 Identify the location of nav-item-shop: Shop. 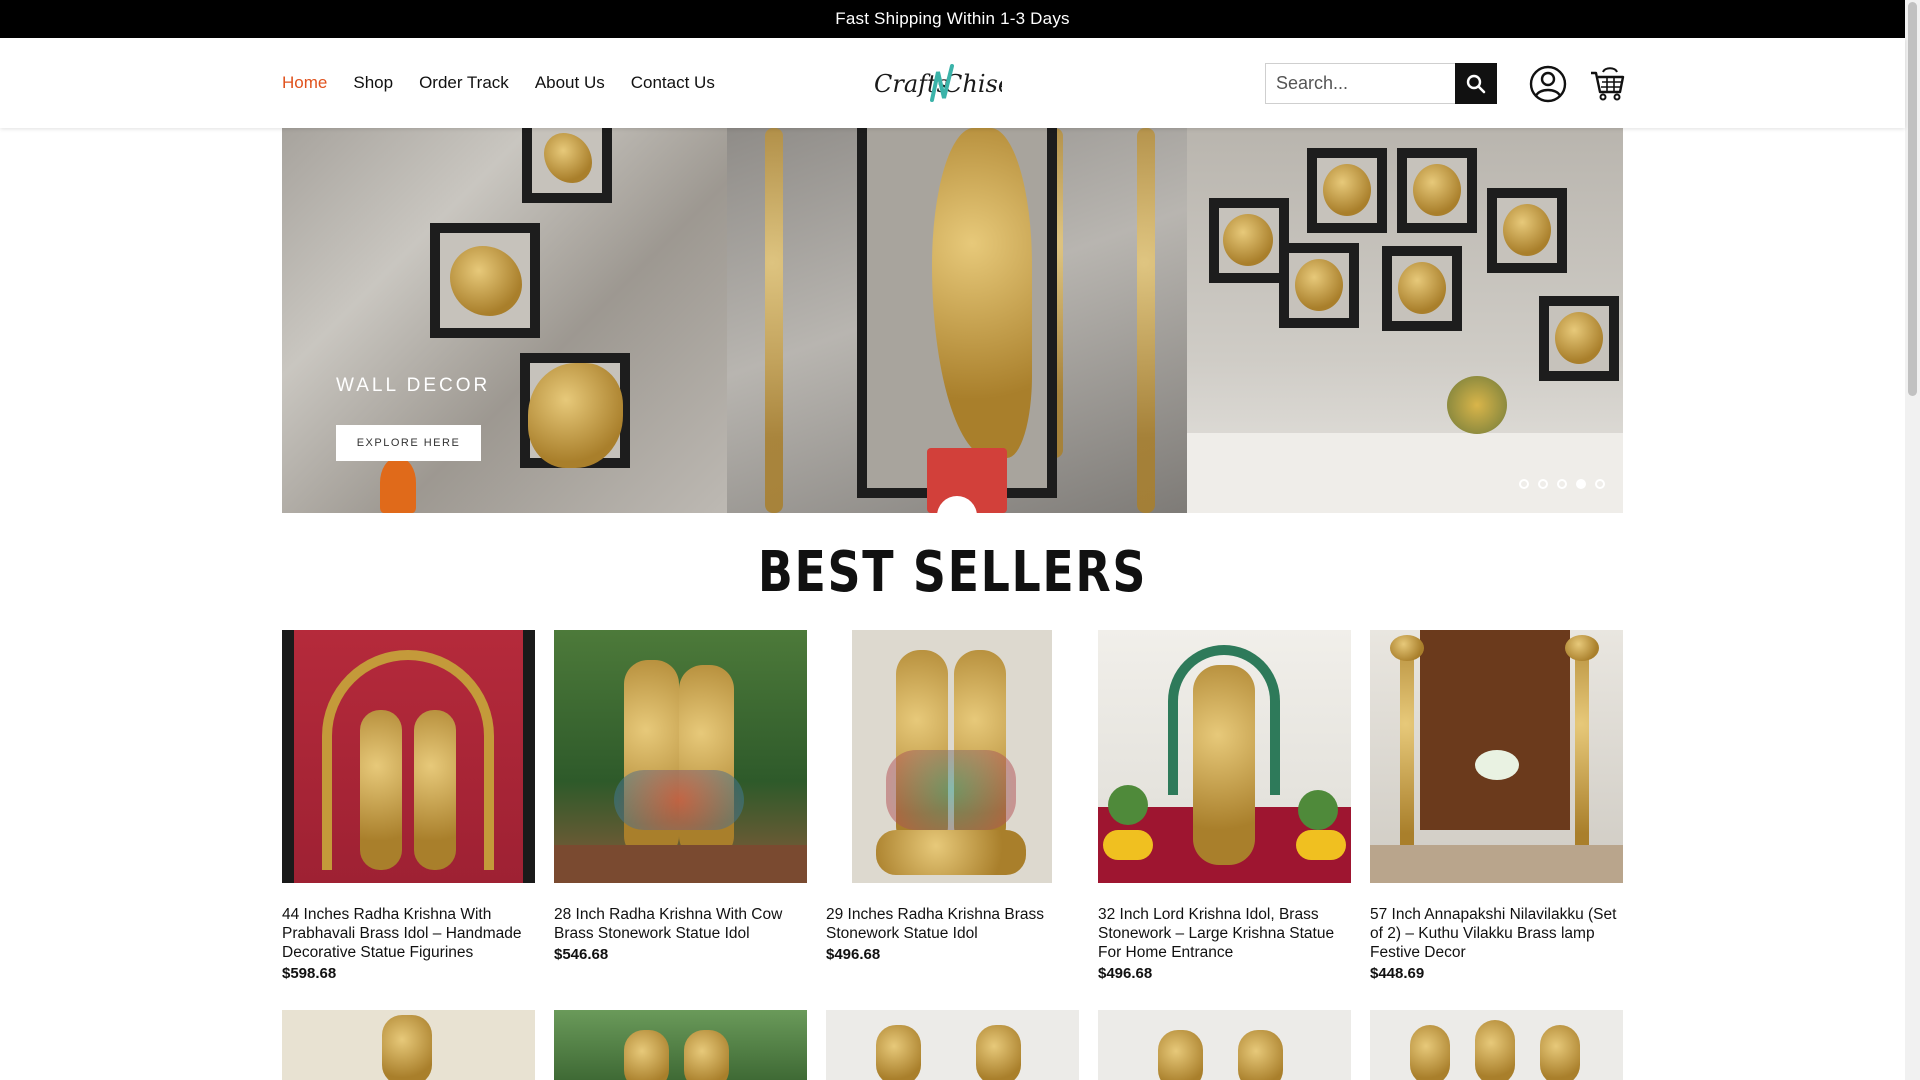
(373, 83).